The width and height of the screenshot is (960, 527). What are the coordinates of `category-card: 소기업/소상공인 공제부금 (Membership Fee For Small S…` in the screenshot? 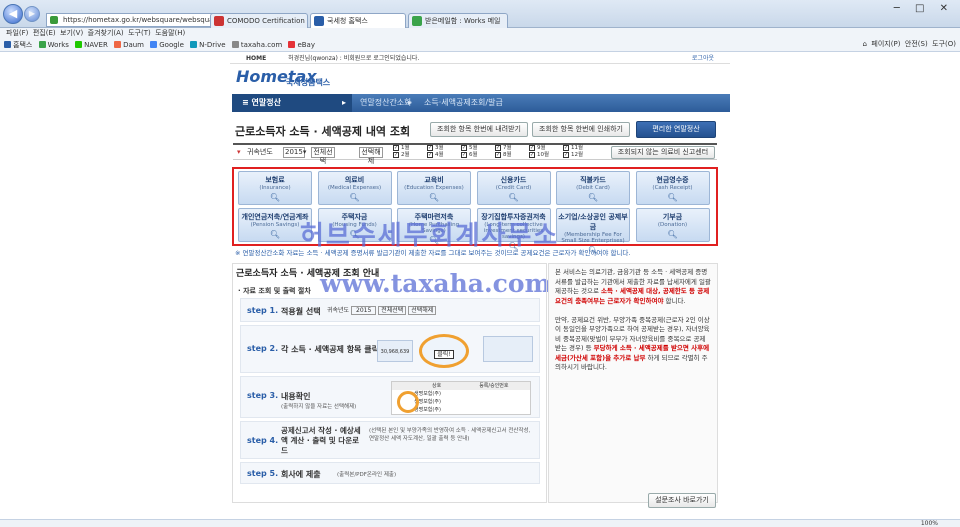 It's located at (593, 231).